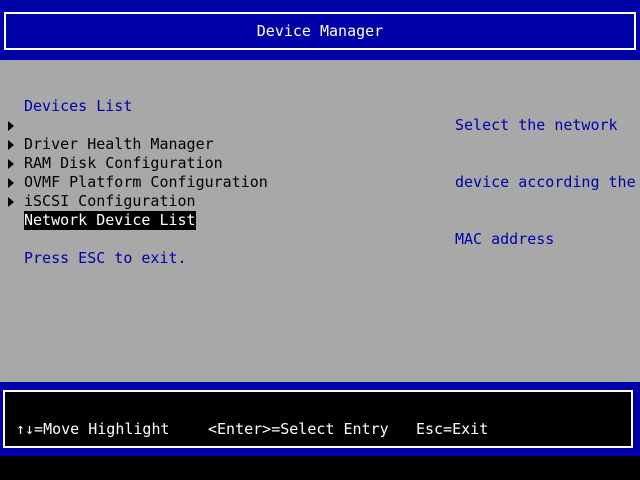  Describe the element at coordinates (105, 258) in the screenshot. I see `exit-hint: Press ESC to exit.` at that location.